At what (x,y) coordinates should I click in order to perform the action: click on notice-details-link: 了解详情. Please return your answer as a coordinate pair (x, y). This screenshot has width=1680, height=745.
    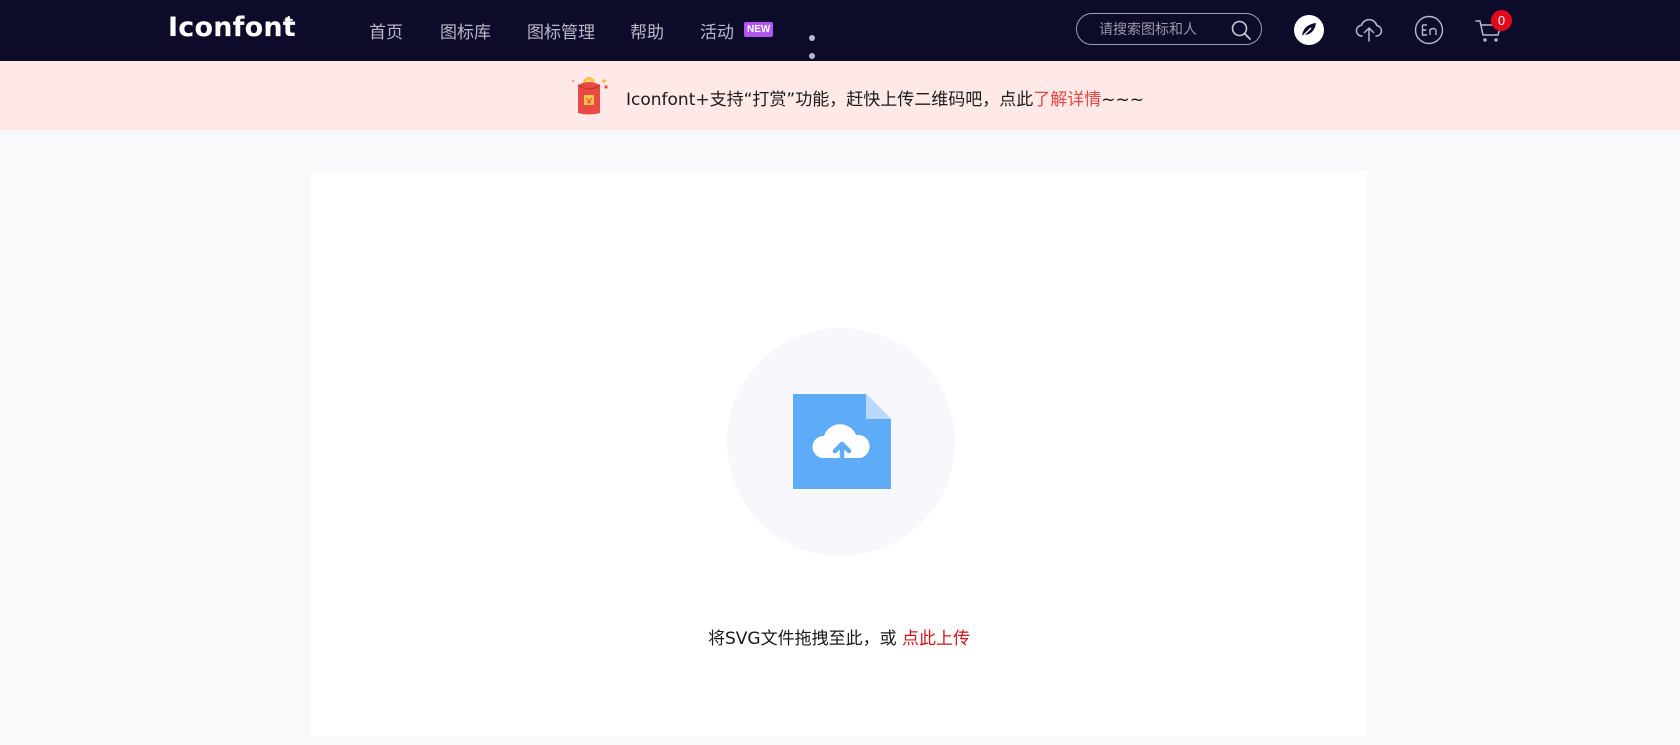
    Looking at the image, I should click on (1067, 100).